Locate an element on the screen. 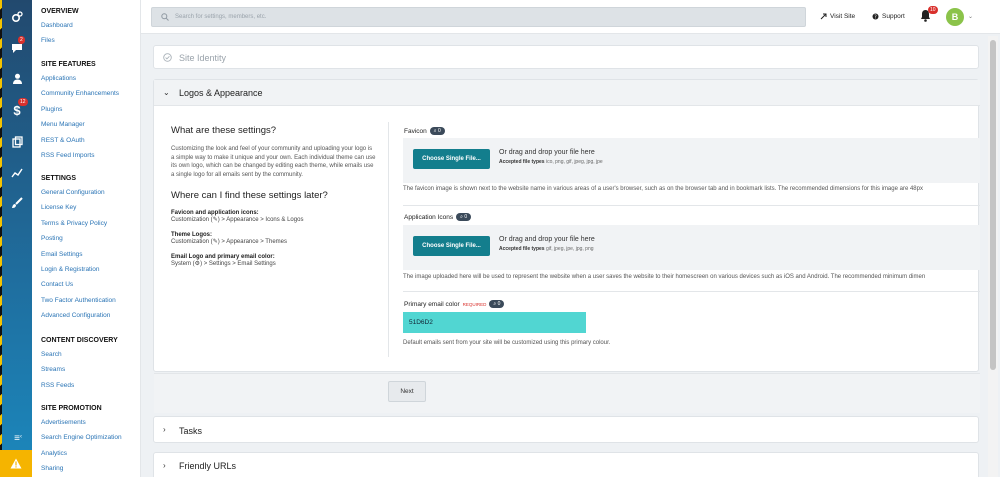 Image resolution: width=1000 pixels, height=477 pixels. path-suffix: ) > Settings > Email Settings is located at coordinates (238, 264).